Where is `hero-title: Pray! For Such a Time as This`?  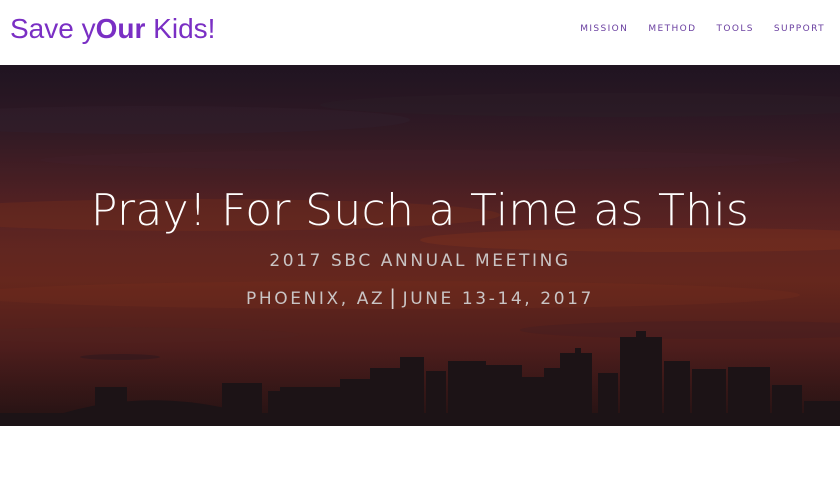 hero-title: Pray! For Such a Time as This is located at coordinates (420, 210).